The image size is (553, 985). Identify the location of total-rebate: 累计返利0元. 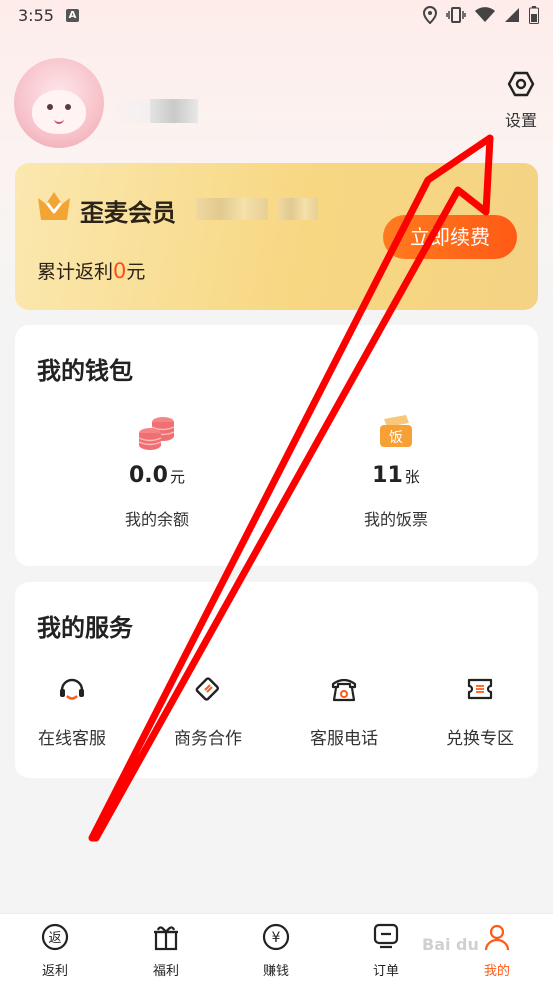
(91, 270).